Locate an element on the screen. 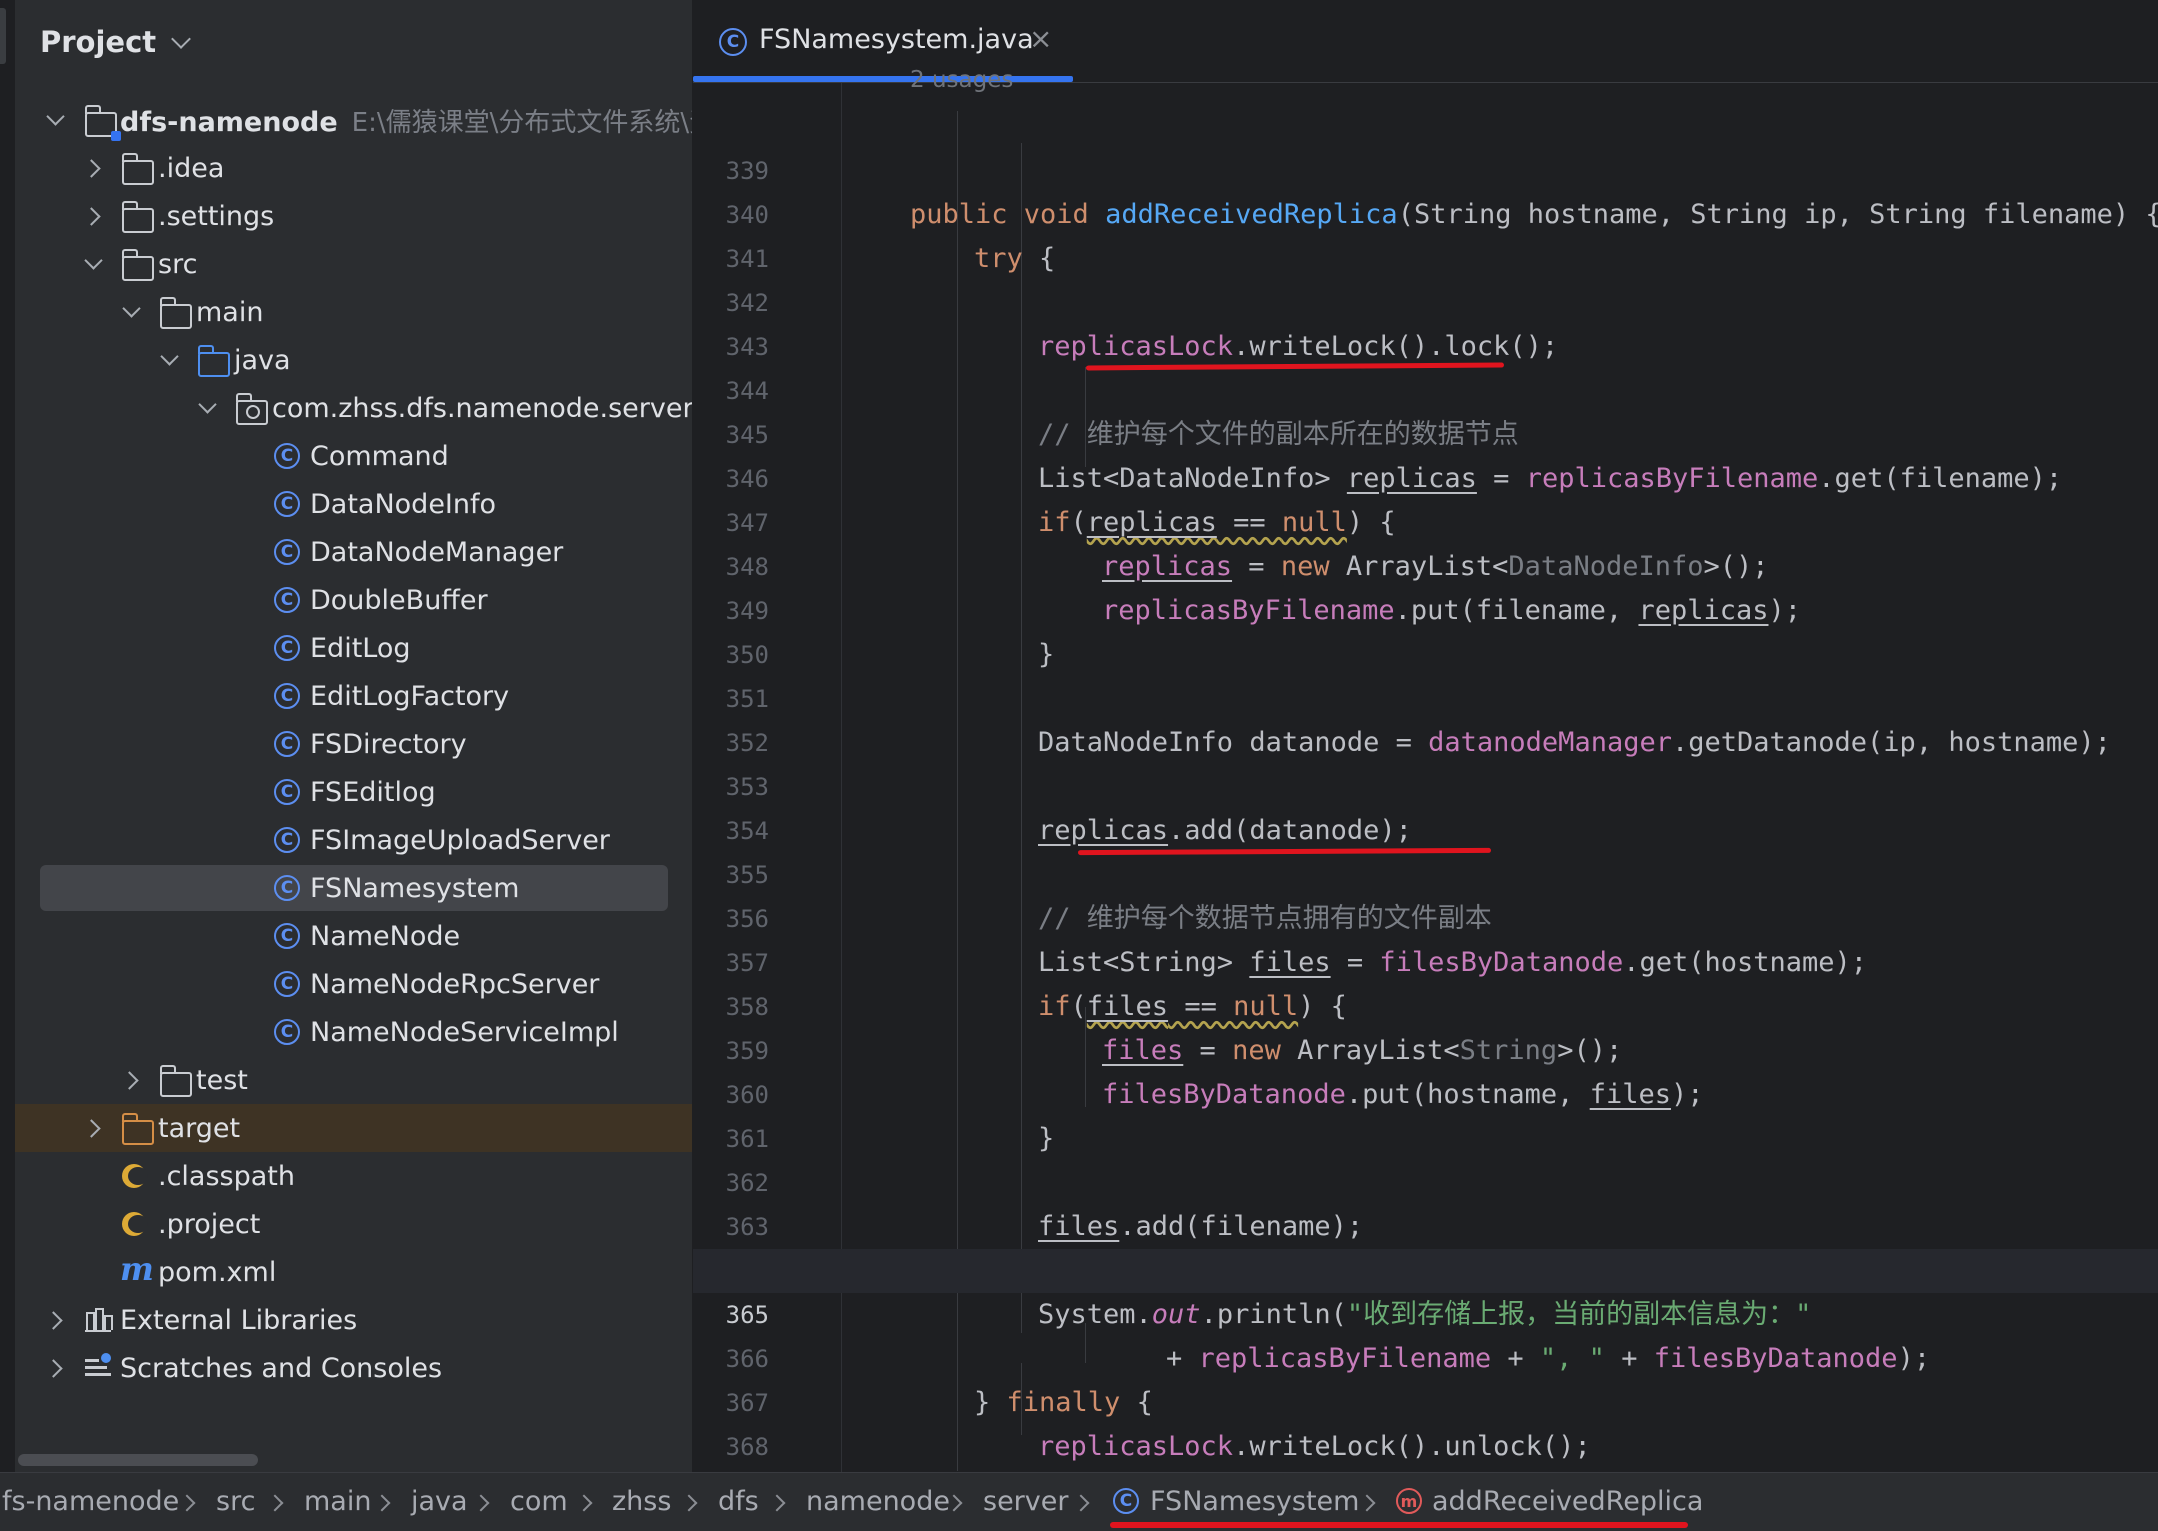  tree-item-pom: m pom.xml is located at coordinates (346, 1272).